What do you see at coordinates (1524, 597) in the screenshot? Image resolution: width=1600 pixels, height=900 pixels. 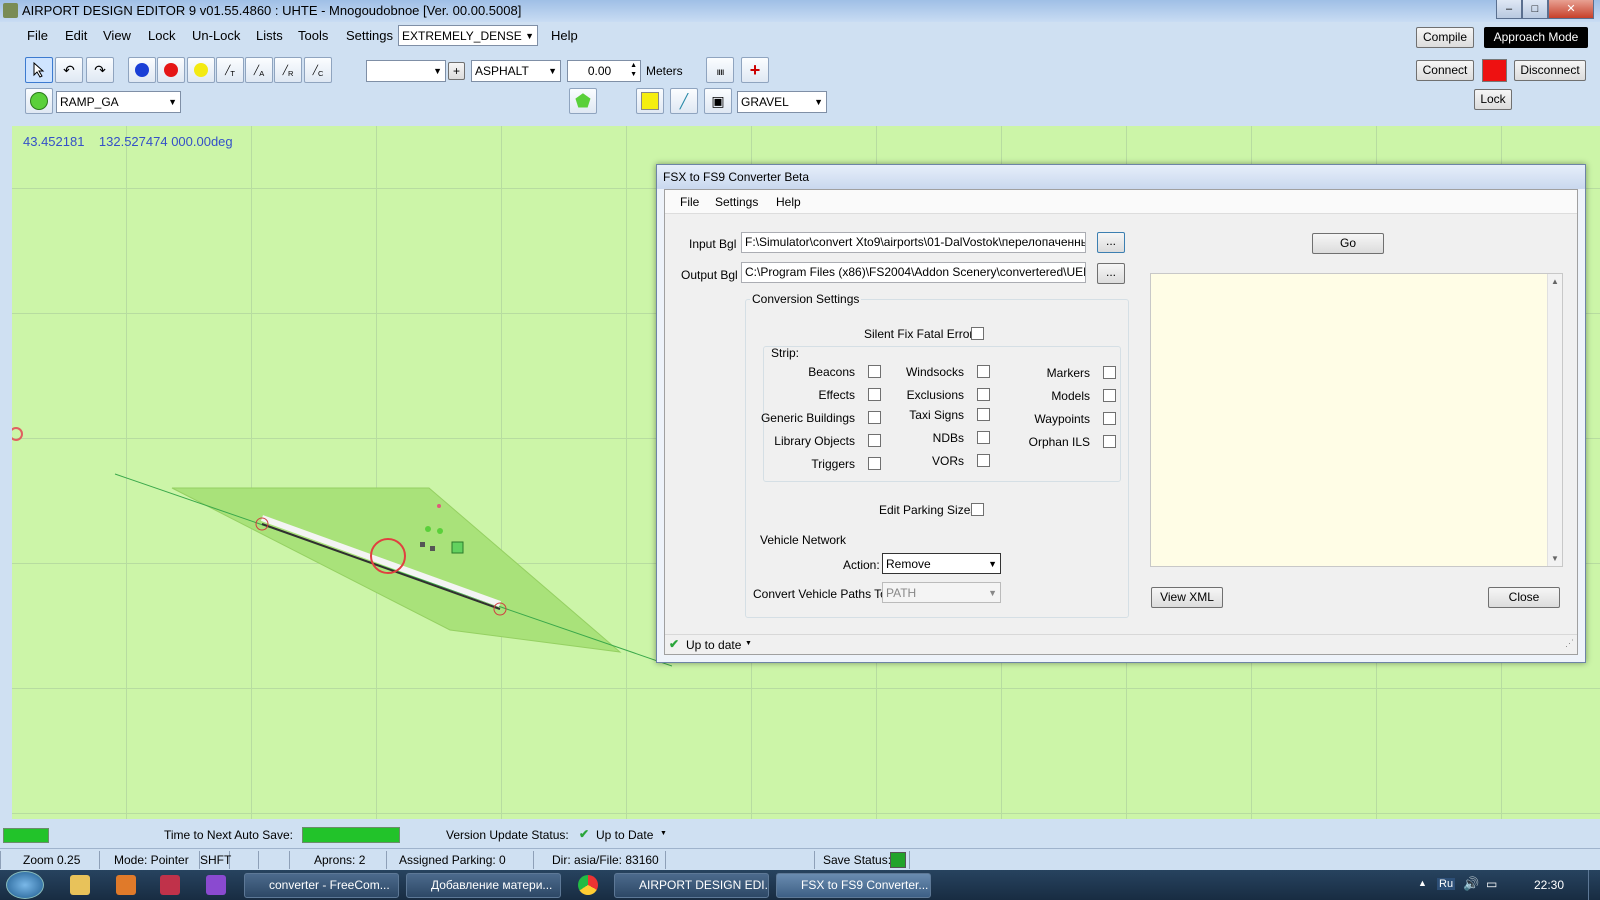 I see `close-button: Close` at bounding box center [1524, 597].